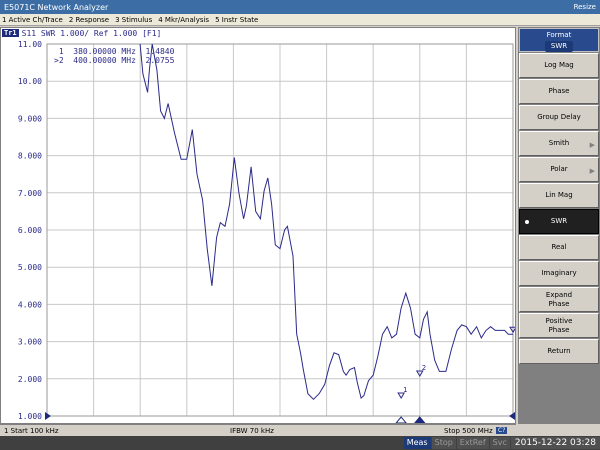 The width and height of the screenshot is (600, 450). What do you see at coordinates (512, 416) in the screenshot?
I see `reference-right-marker` at bounding box center [512, 416].